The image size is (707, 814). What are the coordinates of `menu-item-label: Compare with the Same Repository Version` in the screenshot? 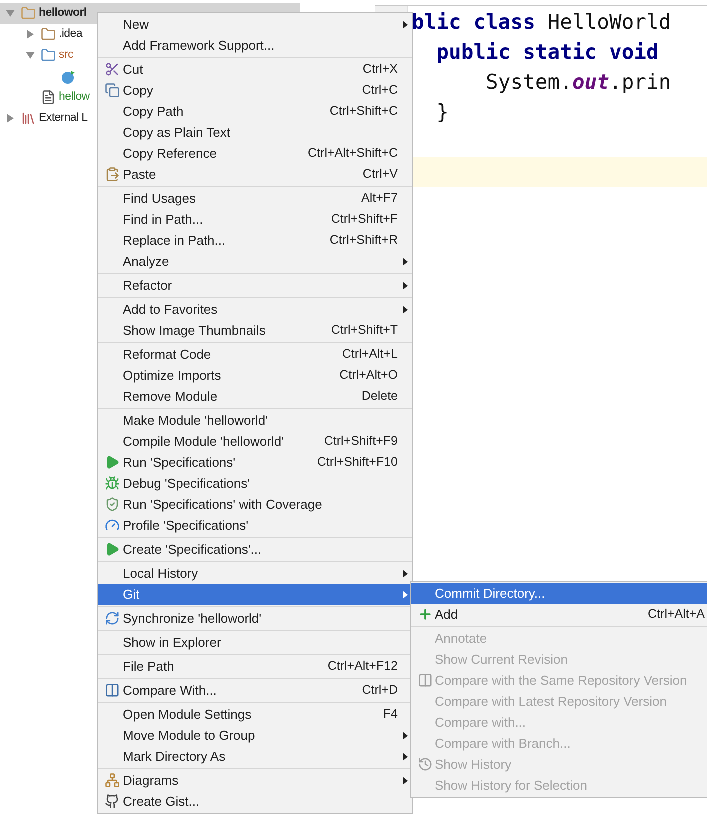 It's located at (561, 681).